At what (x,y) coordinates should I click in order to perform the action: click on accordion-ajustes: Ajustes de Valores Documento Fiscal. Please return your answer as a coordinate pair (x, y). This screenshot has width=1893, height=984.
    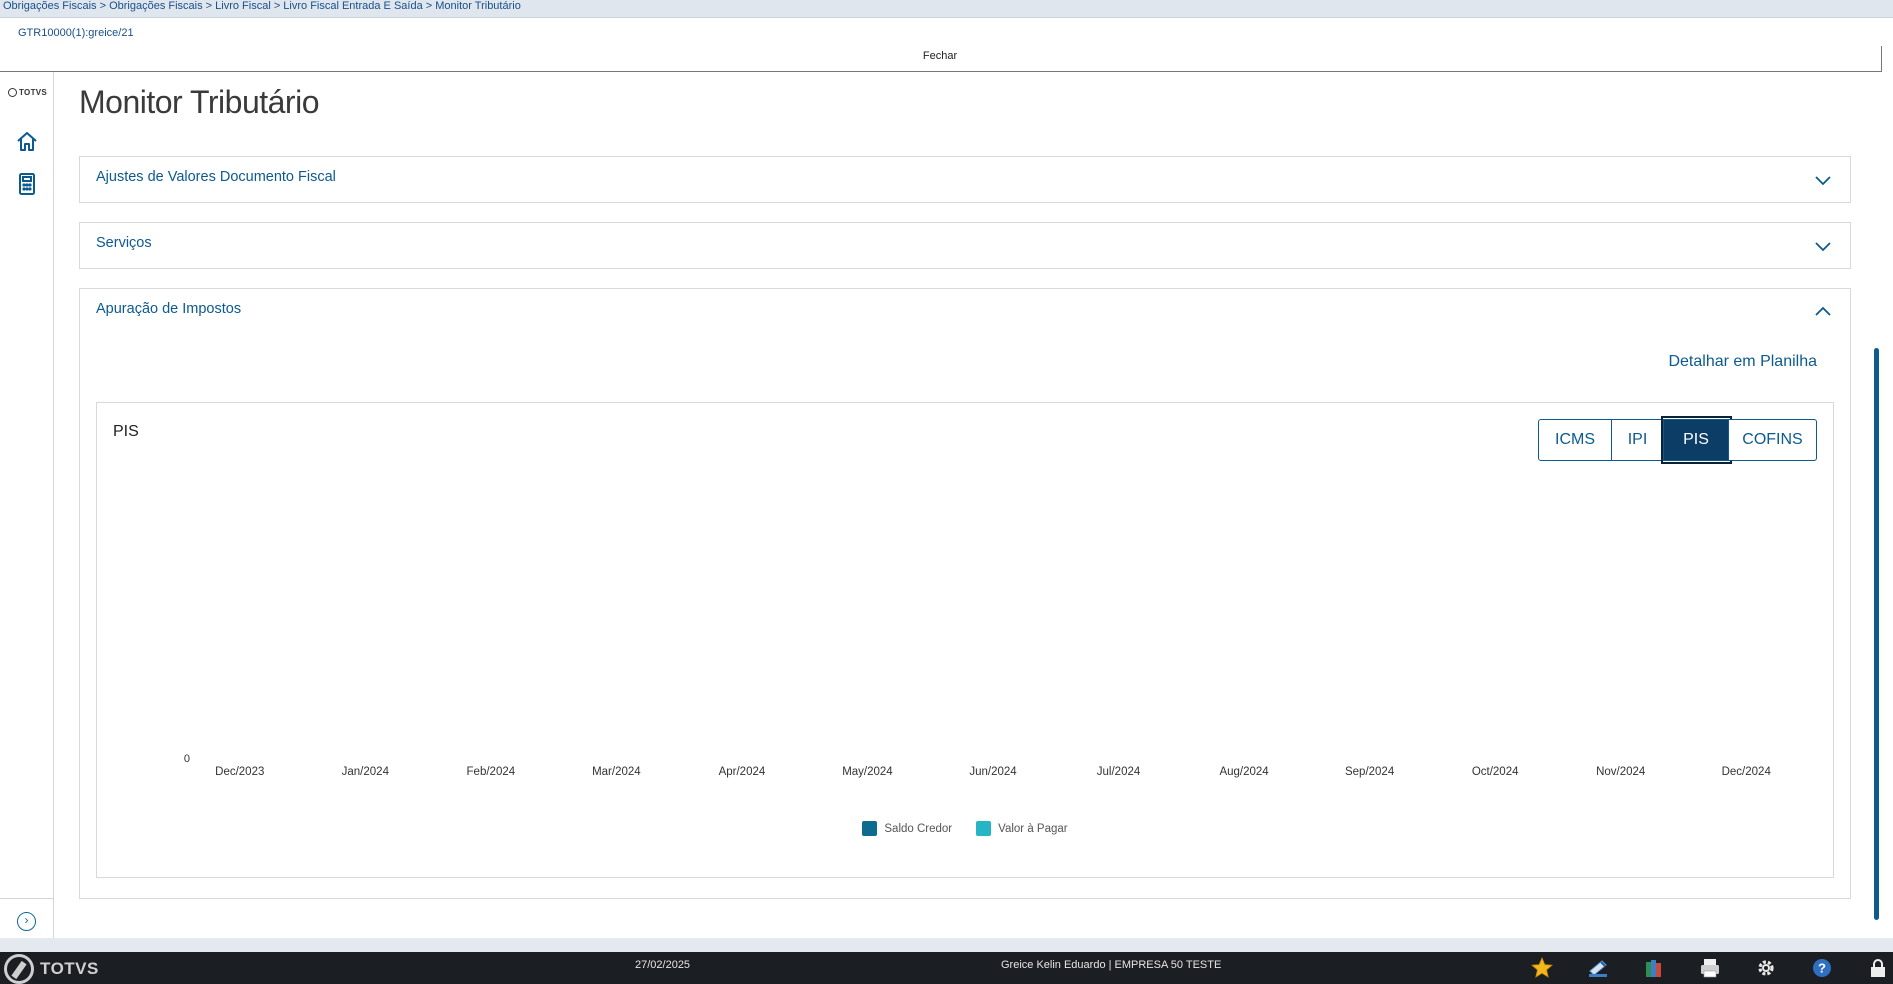
    Looking at the image, I should click on (965, 179).